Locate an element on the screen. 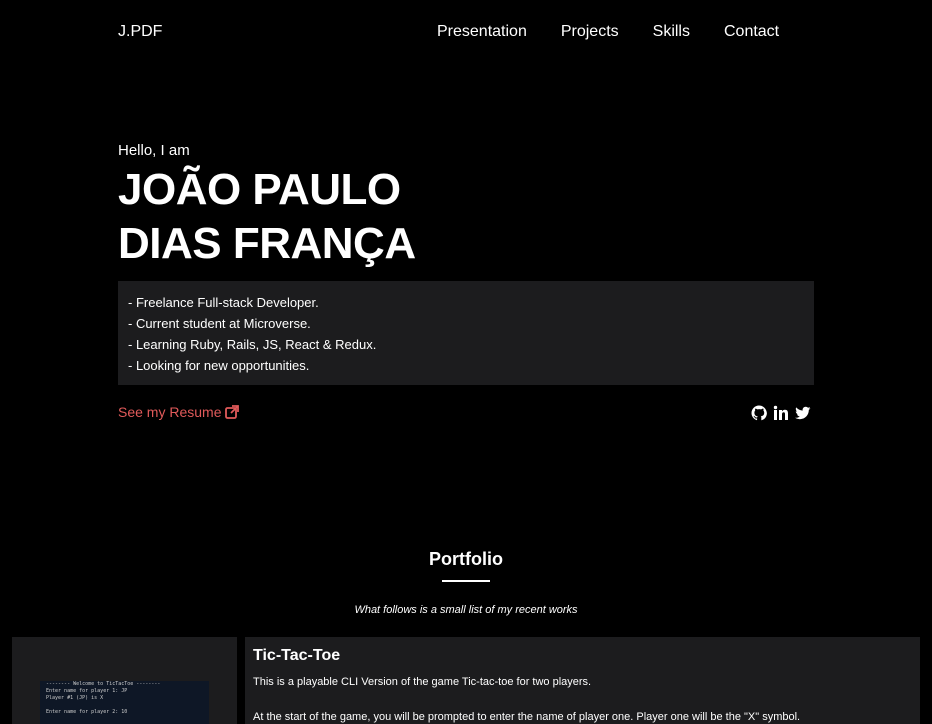  social-links is located at coordinates (778, 413).